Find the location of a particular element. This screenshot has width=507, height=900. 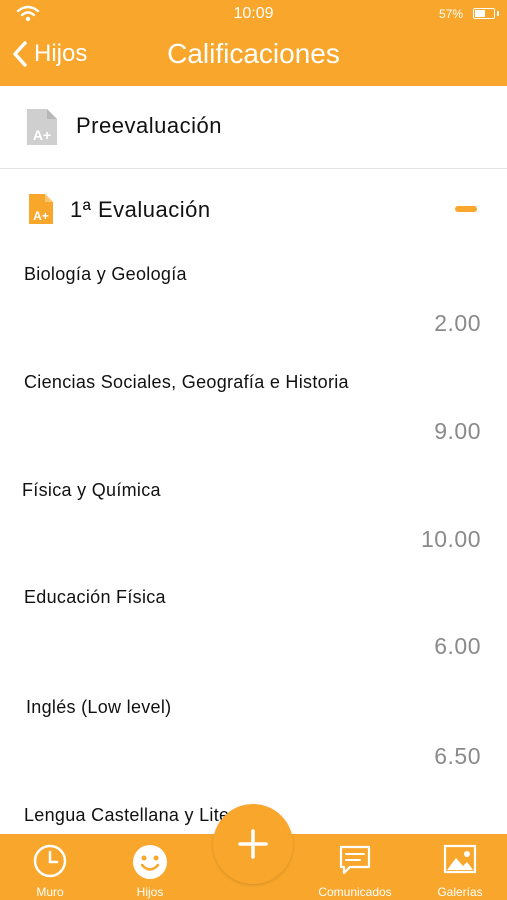

subject-row: Educación Física 6.00 is located at coordinates (253, 641).